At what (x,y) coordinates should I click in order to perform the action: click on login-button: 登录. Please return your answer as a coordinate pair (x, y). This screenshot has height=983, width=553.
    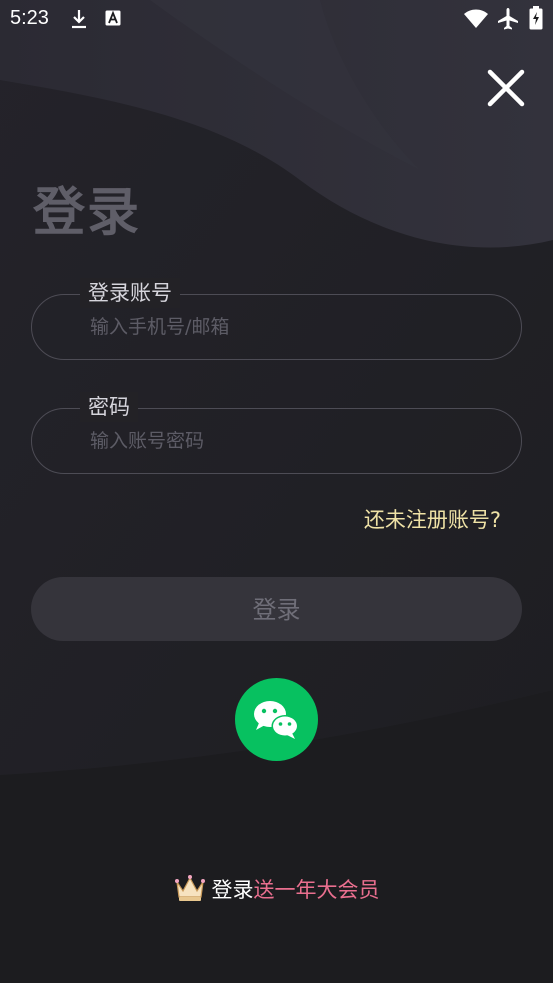
    Looking at the image, I should click on (276, 609).